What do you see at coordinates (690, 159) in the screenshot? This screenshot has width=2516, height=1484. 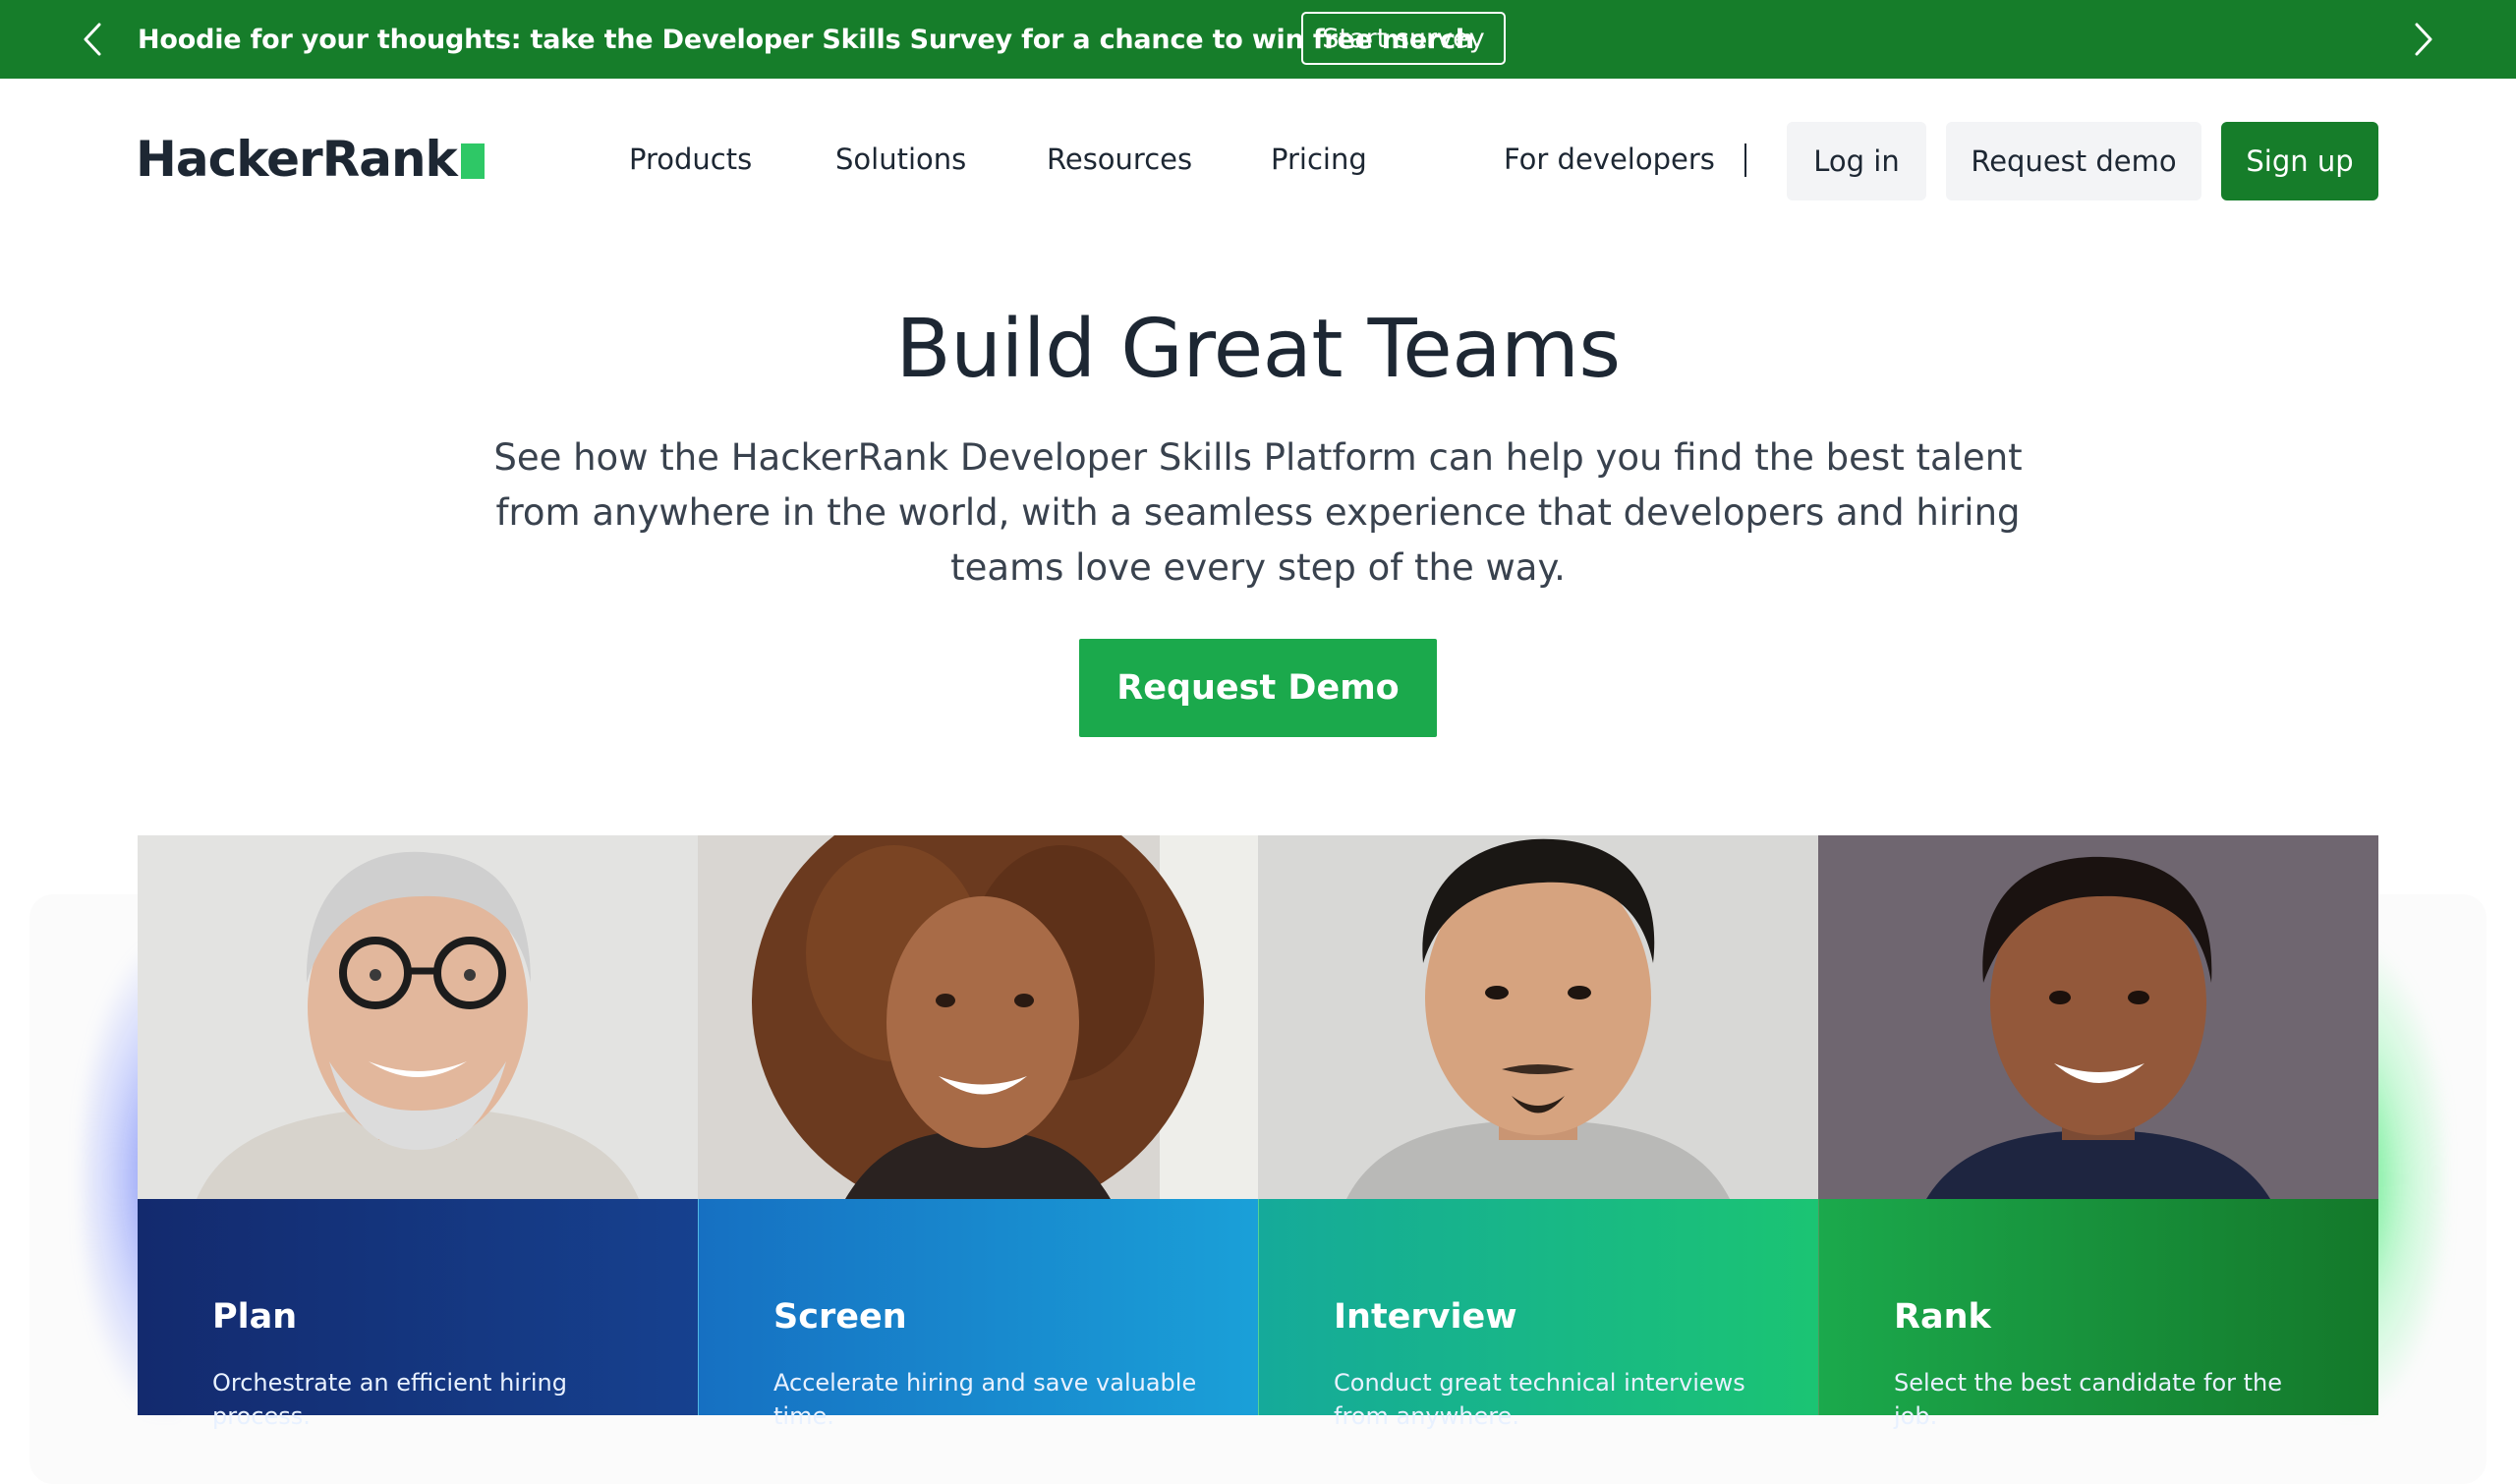 I see `nav-products: Products` at bounding box center [690, 159].